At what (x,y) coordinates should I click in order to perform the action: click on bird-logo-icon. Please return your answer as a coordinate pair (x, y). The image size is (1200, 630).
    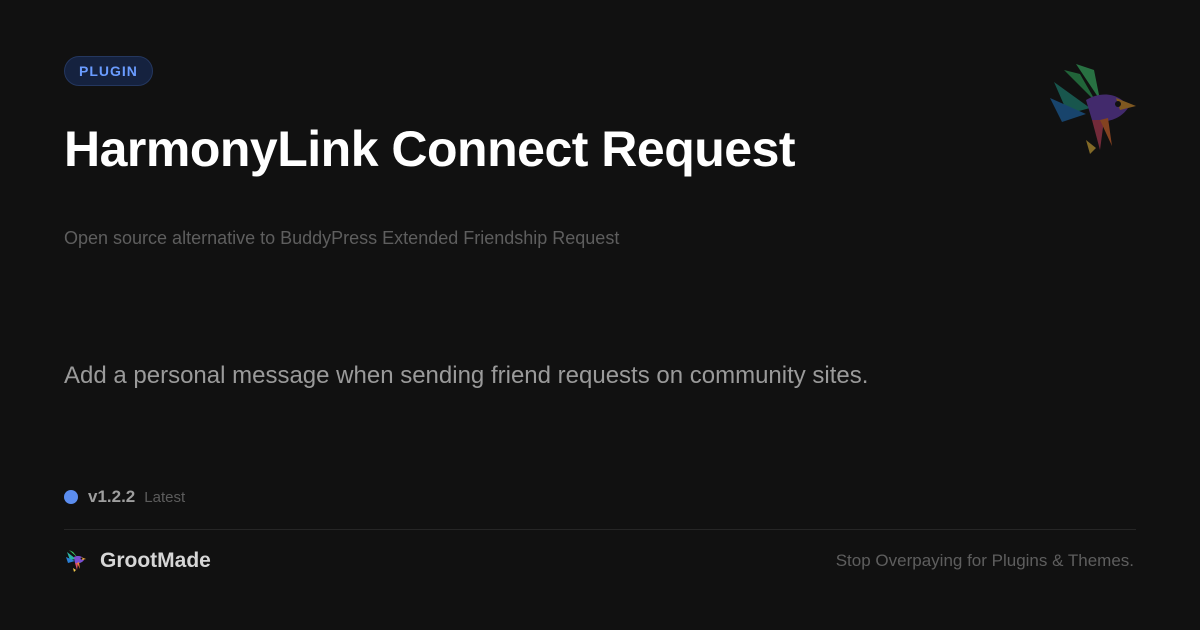
    Looking at the image, I should click on (76, 561).